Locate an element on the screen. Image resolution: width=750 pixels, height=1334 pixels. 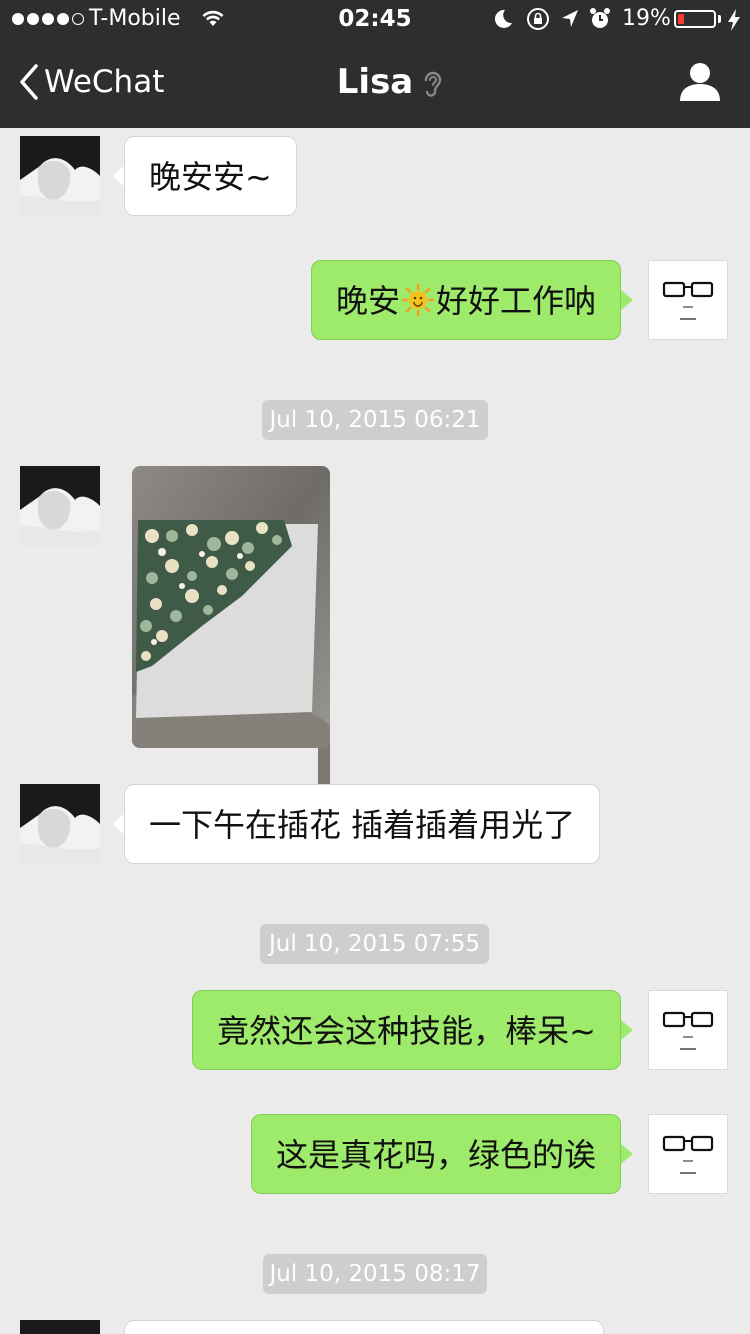
charging-icon is located at coordinates (734, 20).